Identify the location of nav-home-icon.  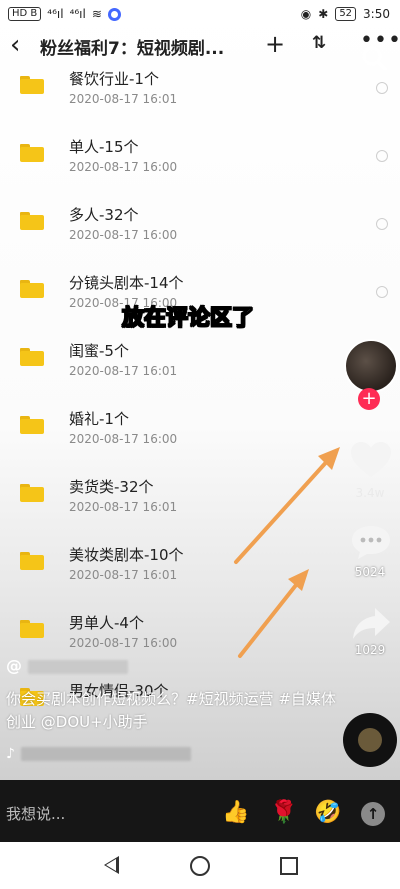
(200, 866).